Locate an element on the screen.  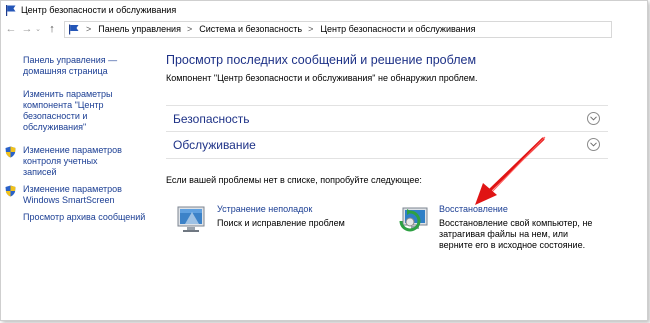
troubleshooting-icon is located at coordinates (192, 219).